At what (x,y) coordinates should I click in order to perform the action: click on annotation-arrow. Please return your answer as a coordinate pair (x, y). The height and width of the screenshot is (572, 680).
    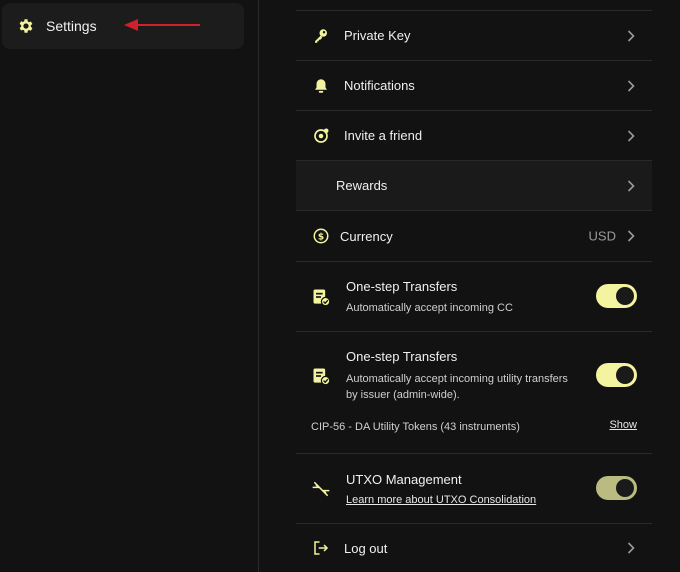
    Looking at the image, I should click on (162, 25).